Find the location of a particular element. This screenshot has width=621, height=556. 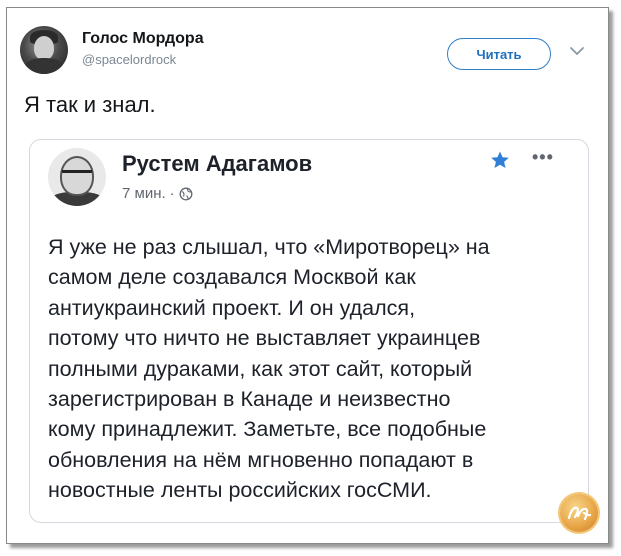

avatar-glasses is located at coordinates (77, 174).